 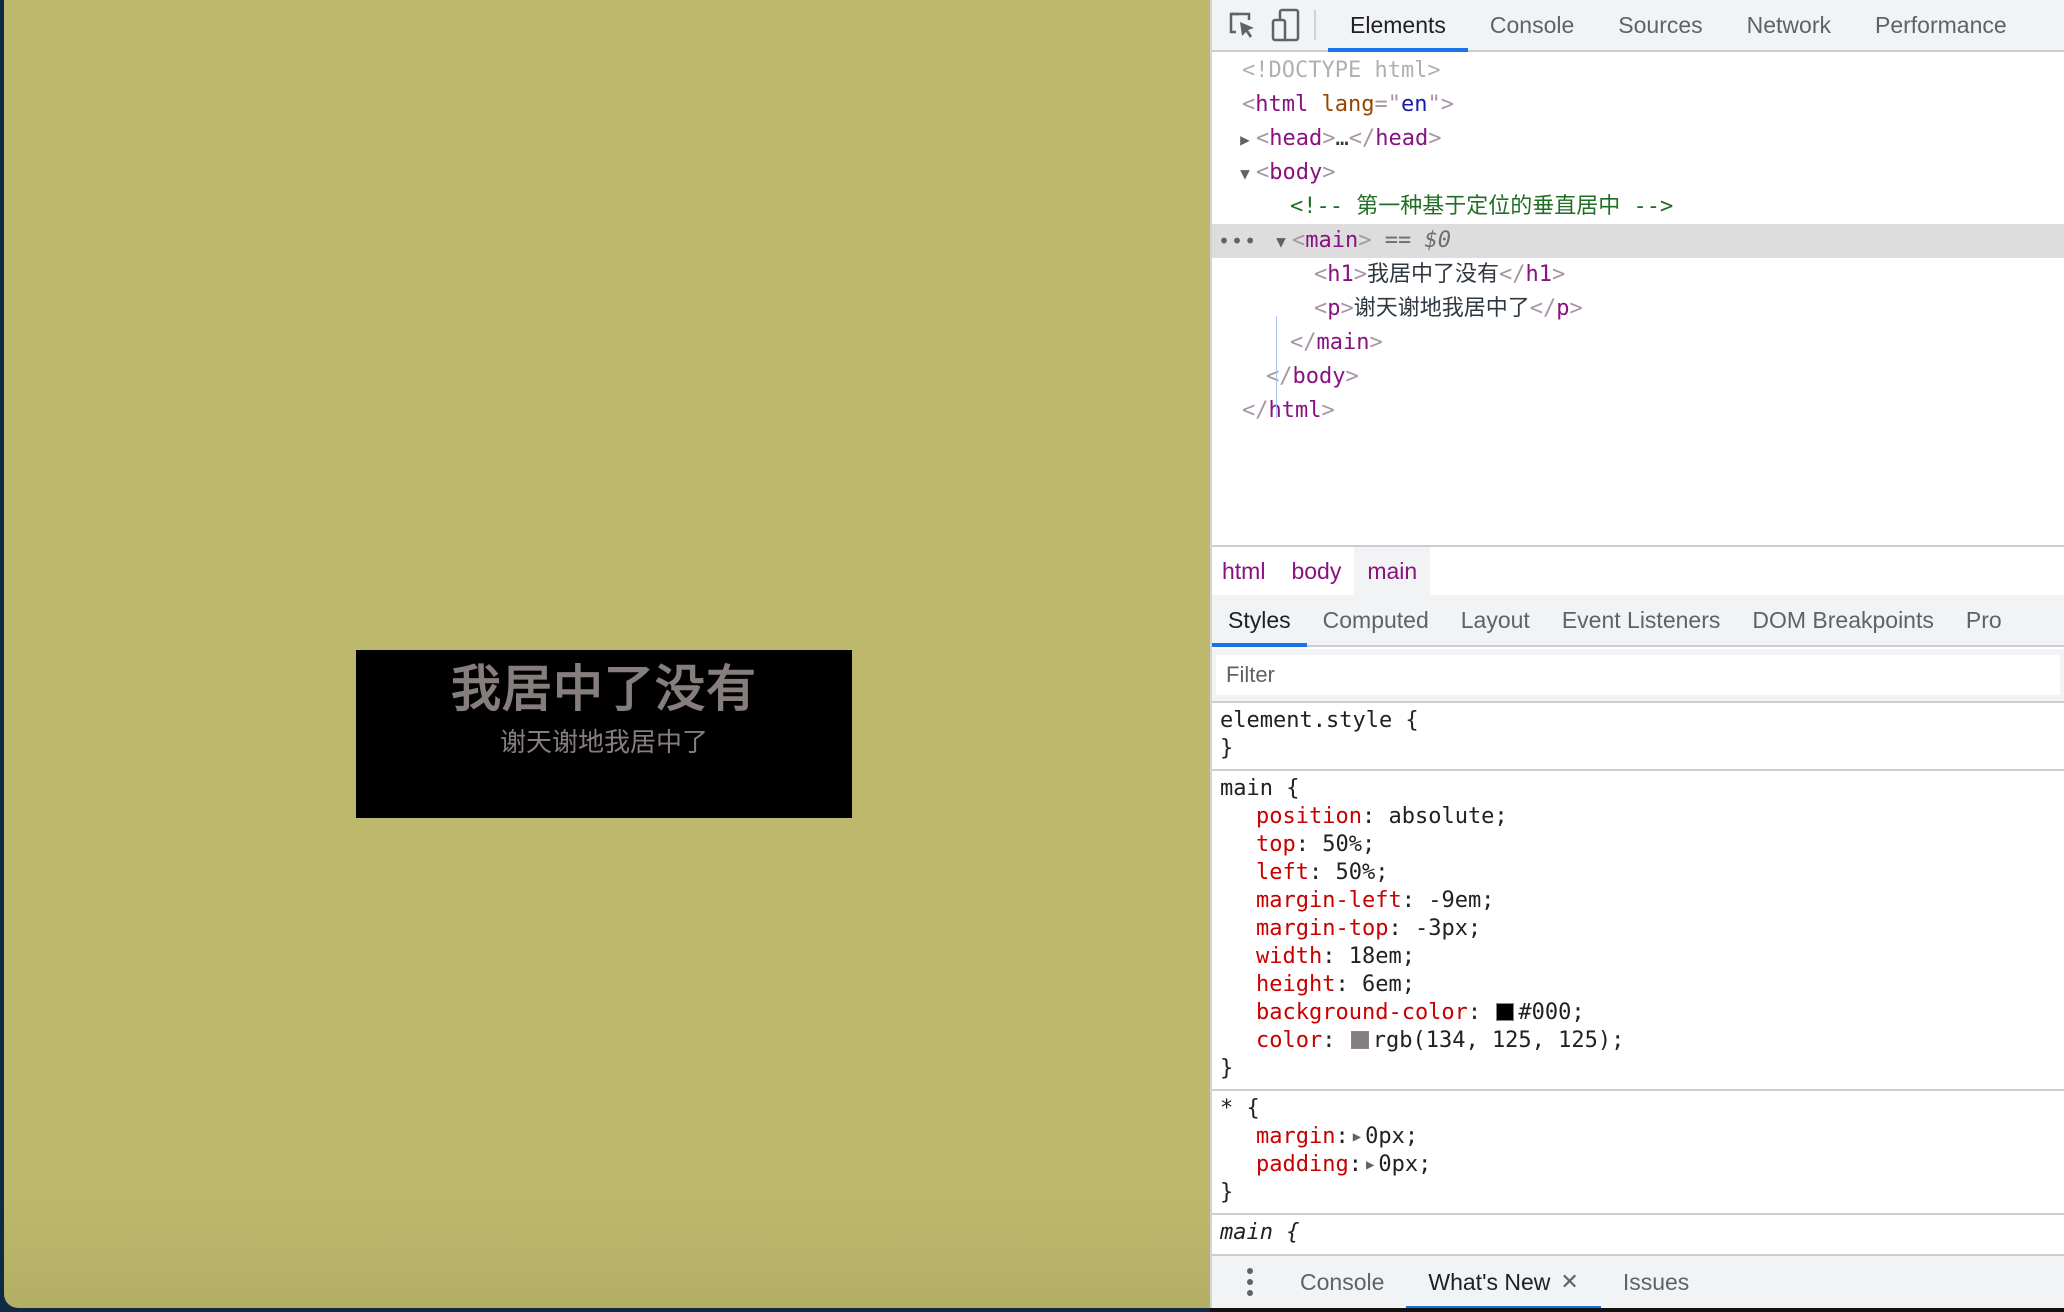 I want to click on drawer-tab-console: Console, so click(x=1342, y=1282).